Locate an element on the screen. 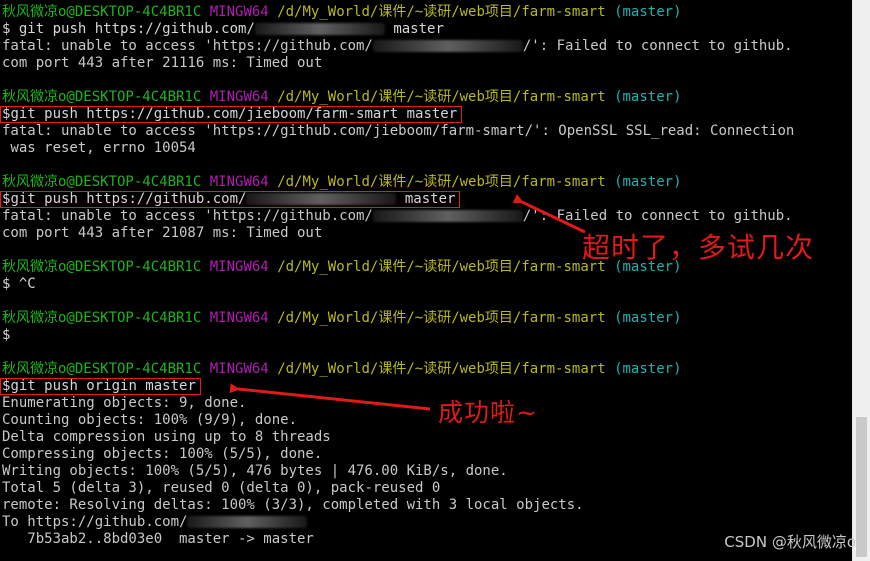 Image resolution: width=870 pixels, height=561 pixels. command-line-highlighted: $git push https://github.com/ master is located at coordinates (426, 199).